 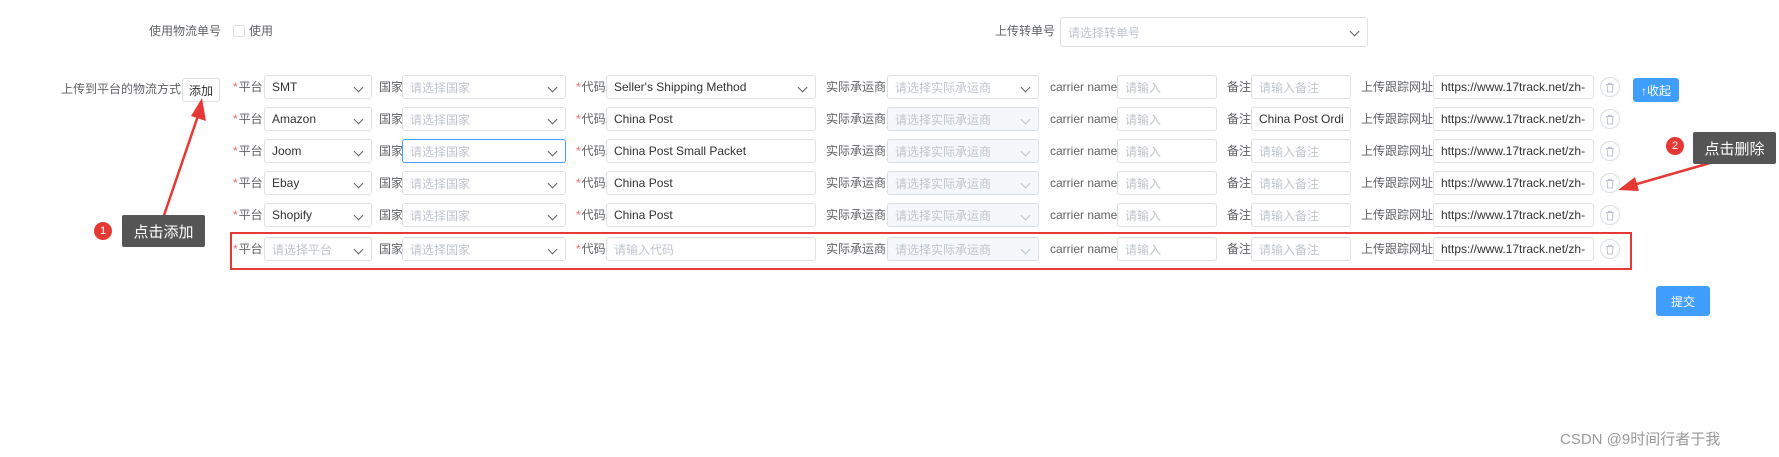 What do you see at coordinates (1289, 151) in the screenshot?
I see `remark-input-value: 请输入备注` at bounding box center [1289, 151].